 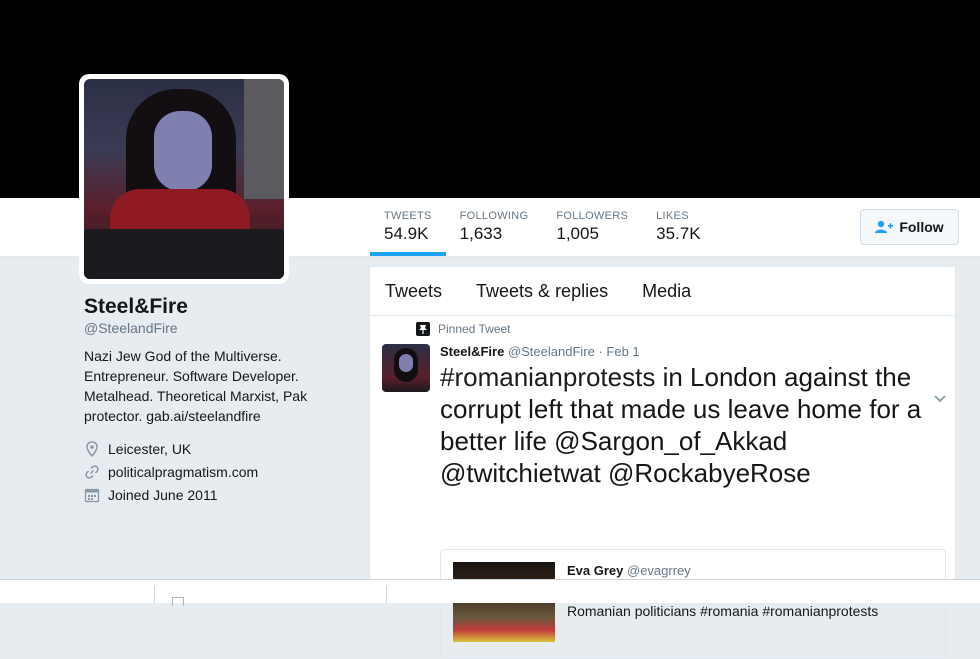 I want to click on profile-handle: @SteelandFire, so click(x=214, y=328).